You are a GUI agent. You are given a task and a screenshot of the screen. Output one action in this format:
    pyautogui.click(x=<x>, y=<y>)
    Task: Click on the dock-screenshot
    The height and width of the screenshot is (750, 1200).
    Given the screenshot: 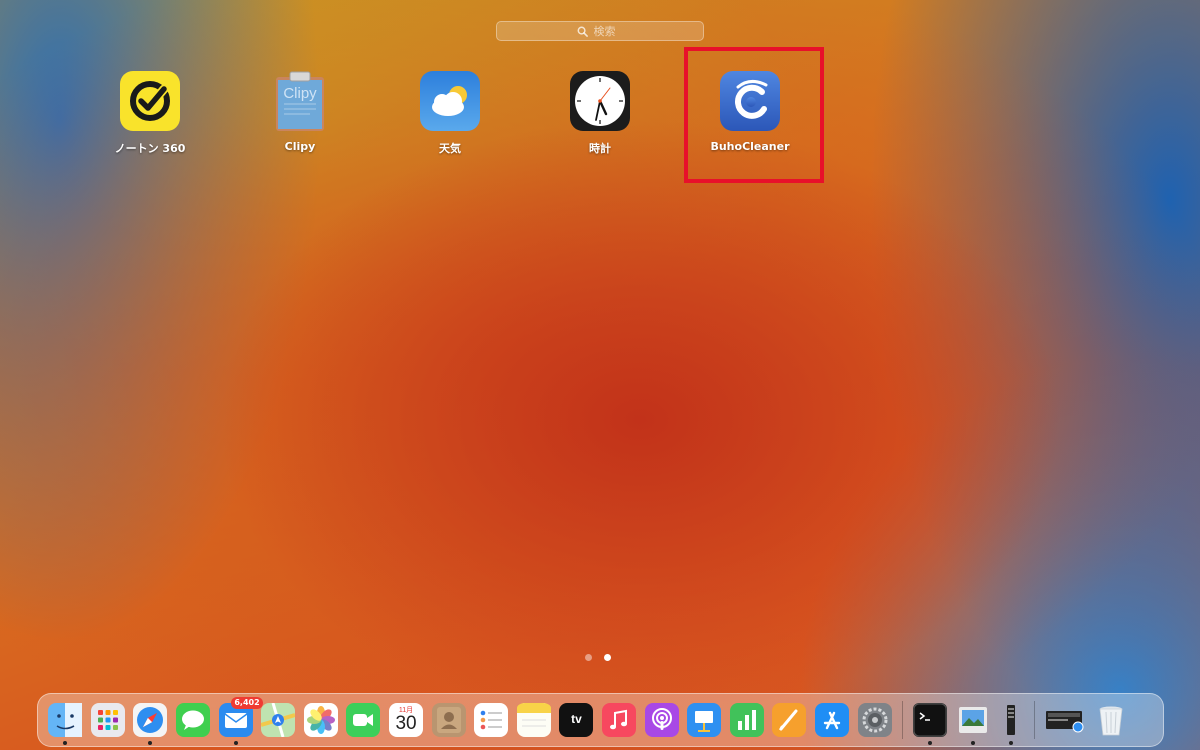 What is the action you would take?
    pyautogui.click(x=1065, y=720)
    